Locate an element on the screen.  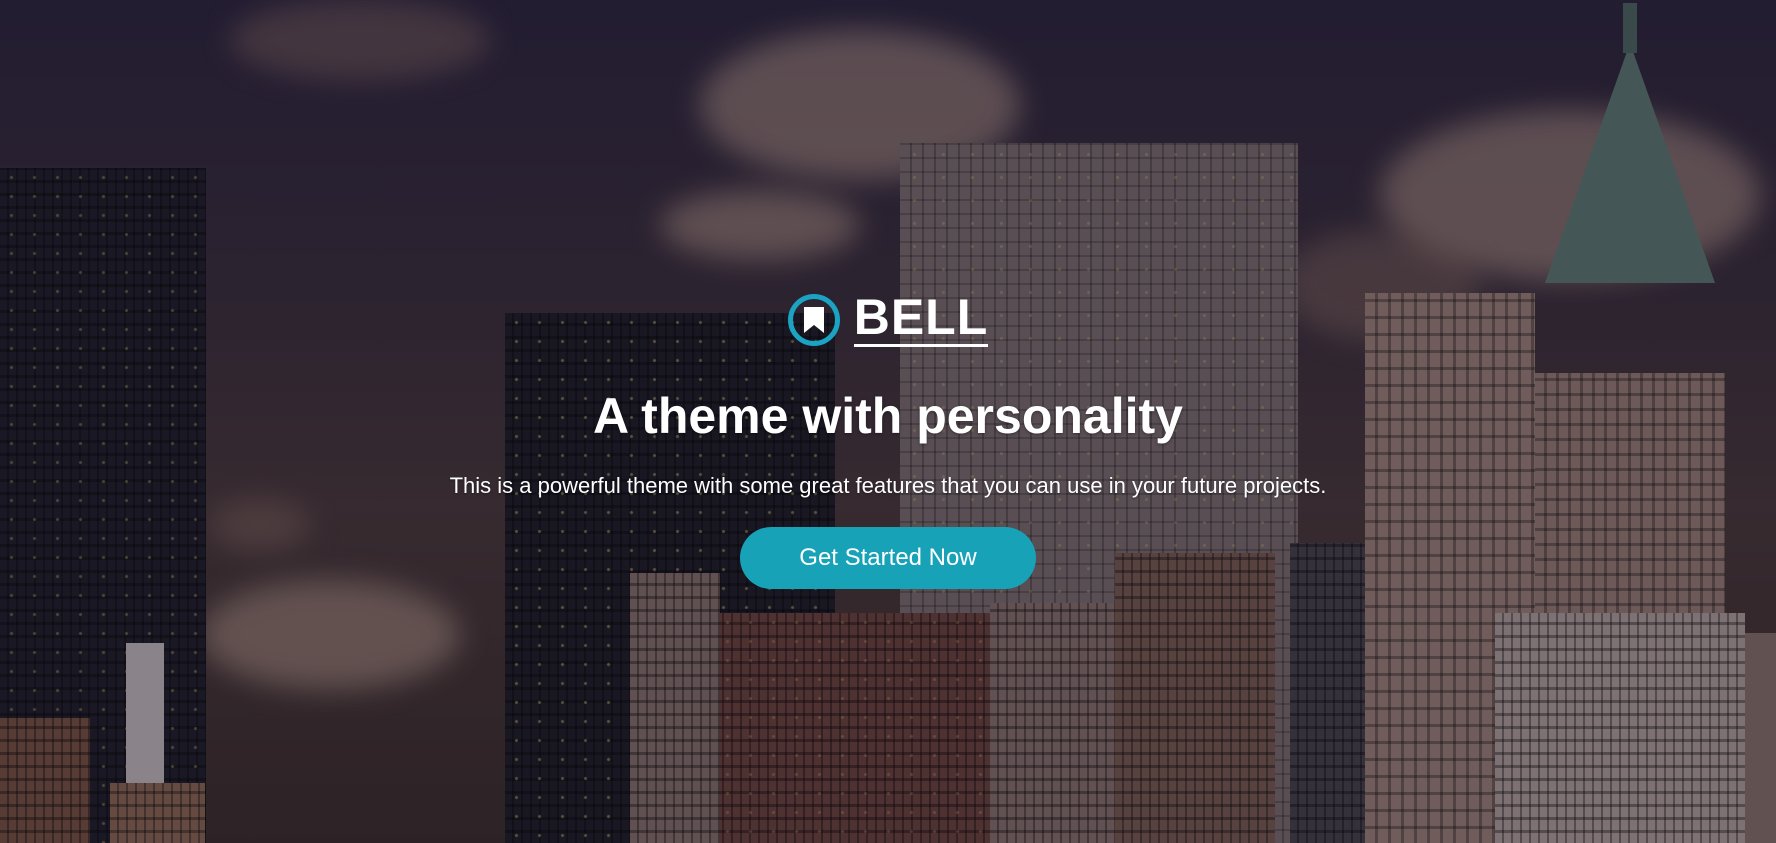
hero-headline: A theme with personality is located at coordinates (888, 416).